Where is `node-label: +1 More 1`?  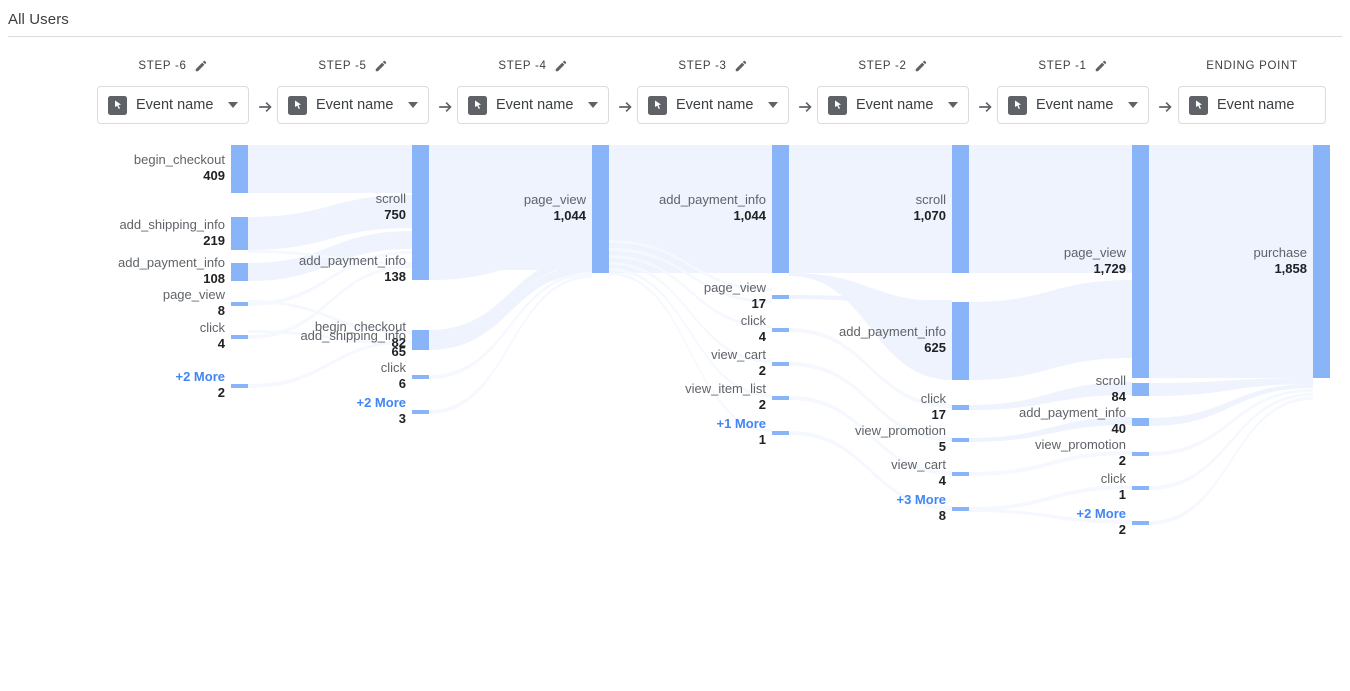 node-label: +1 More 1 is located at coordinates (742, 432).